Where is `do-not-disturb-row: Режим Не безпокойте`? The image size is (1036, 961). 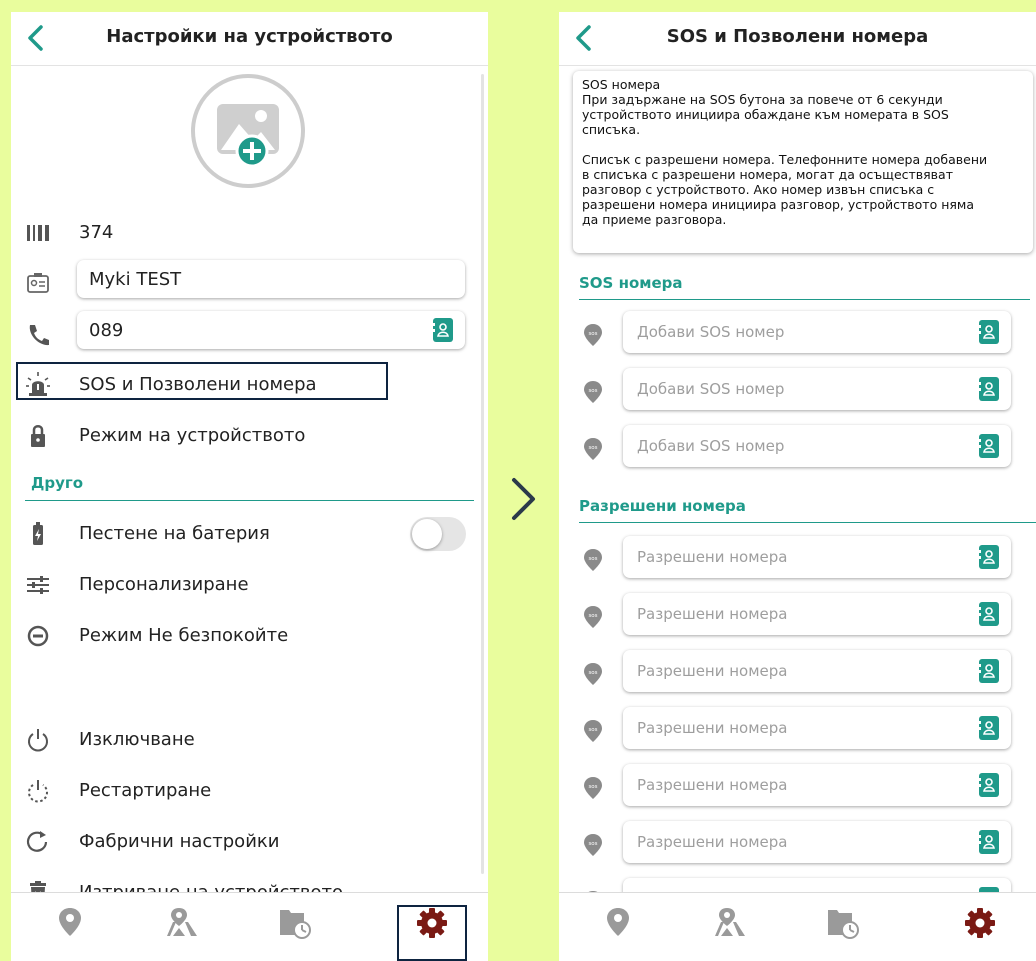 do-not-disturb-row: Режим Не безпокойте is located at coordinates (249, 636).